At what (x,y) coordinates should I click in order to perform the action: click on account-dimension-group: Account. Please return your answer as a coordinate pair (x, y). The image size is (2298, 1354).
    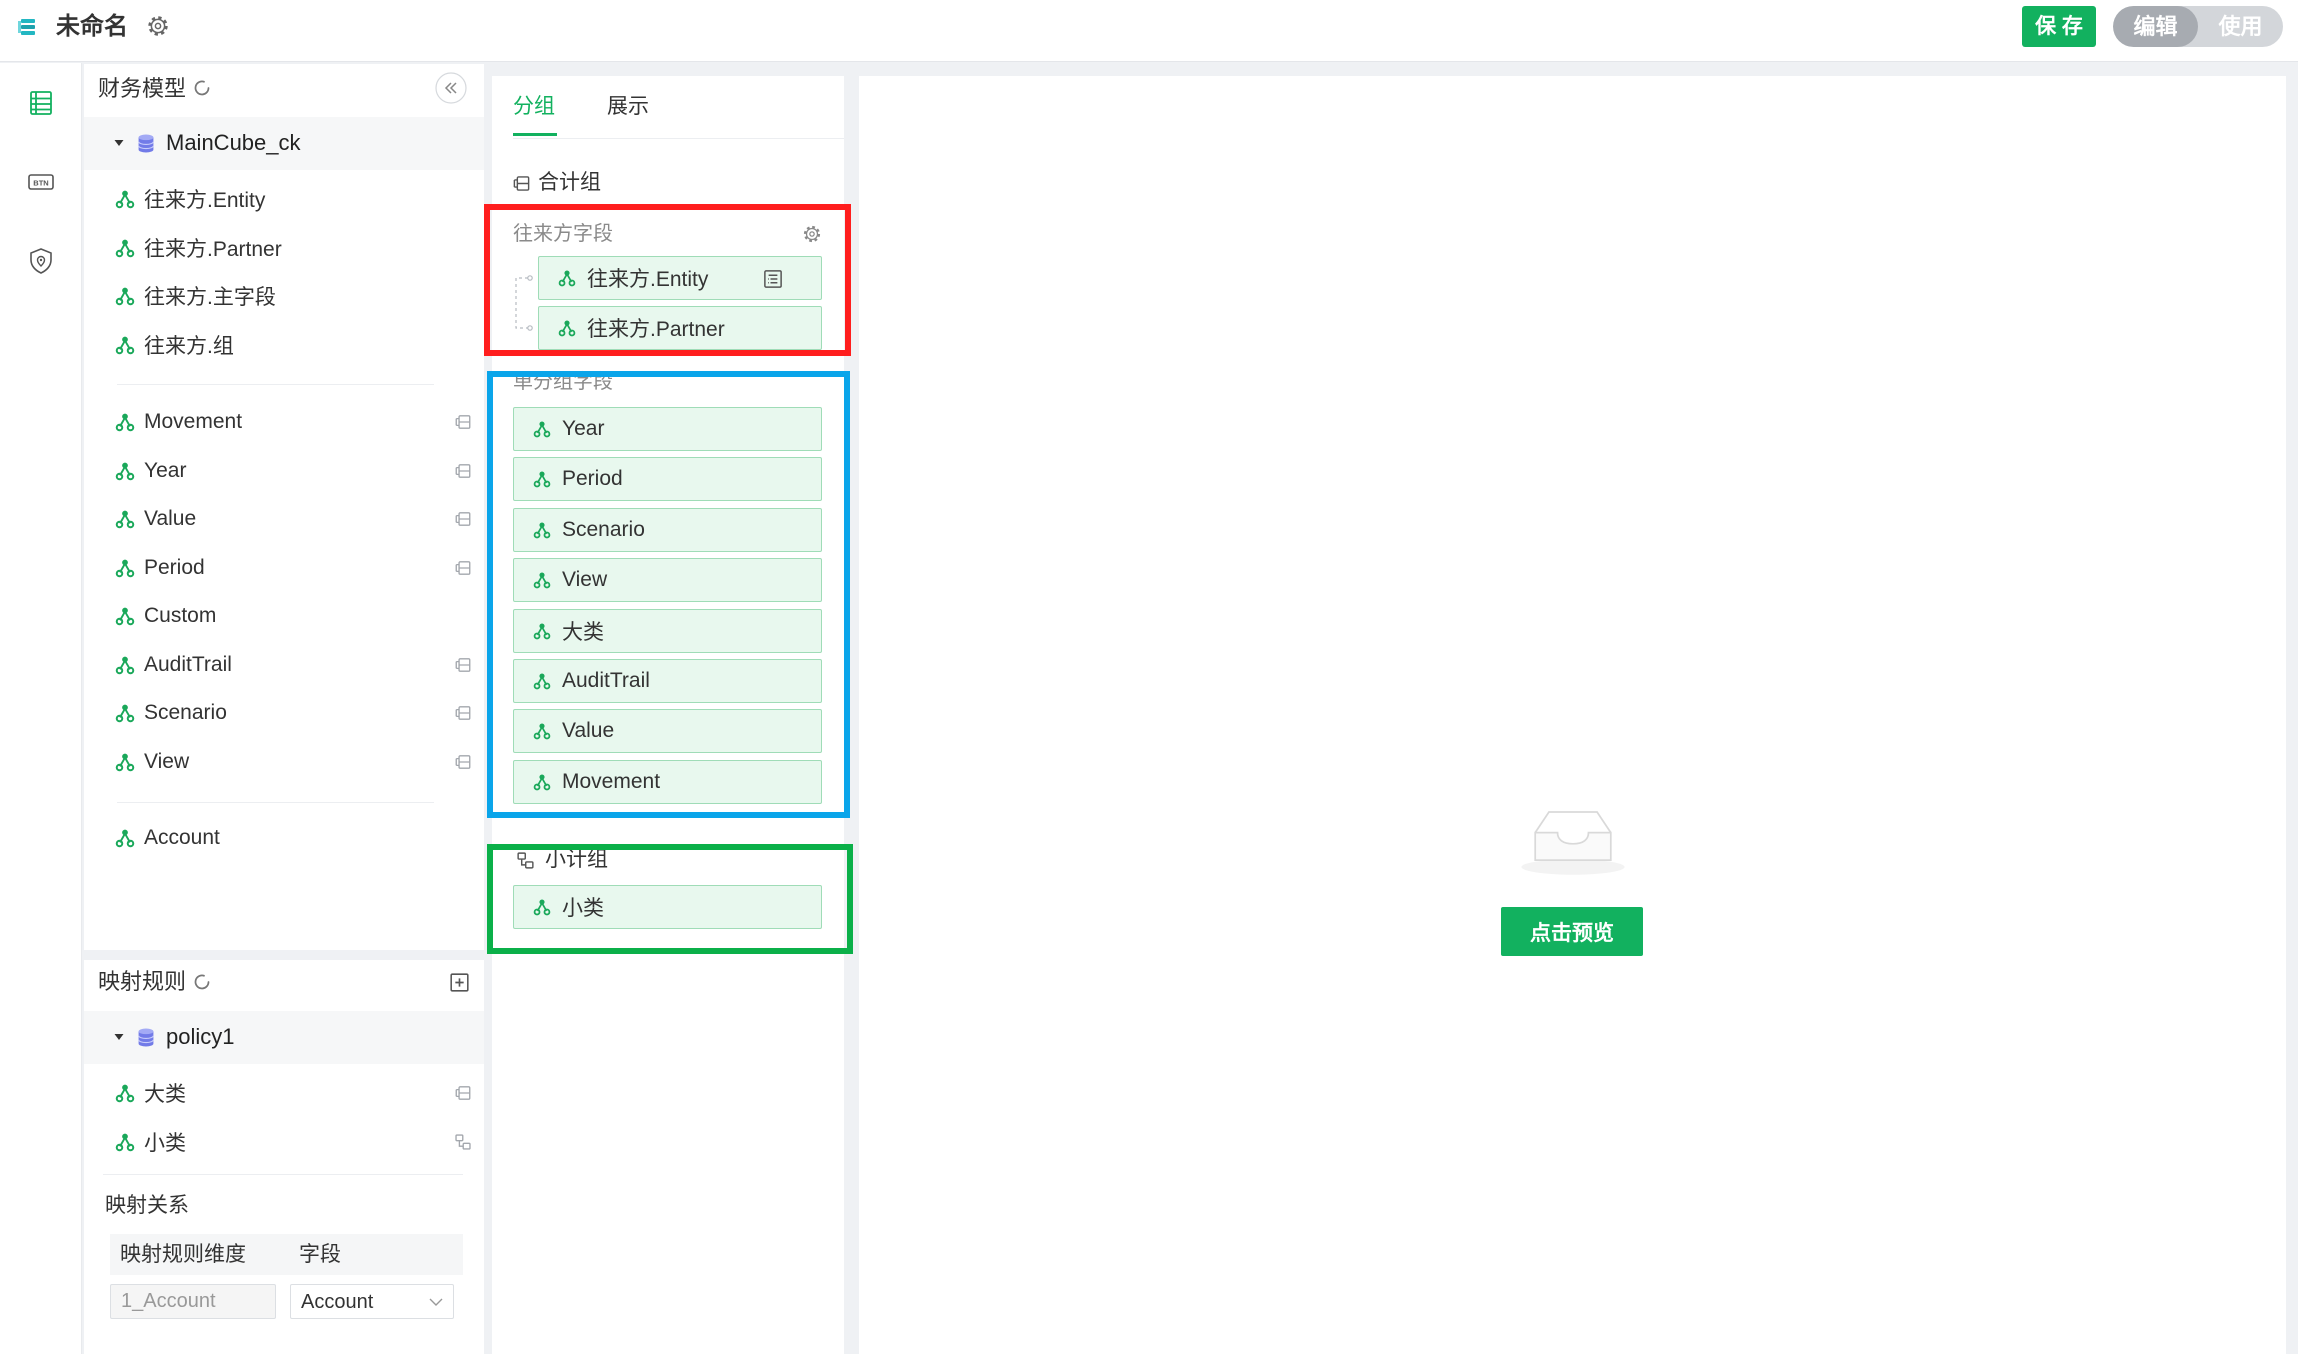
    Looking at the image, I should click on (284, 838).